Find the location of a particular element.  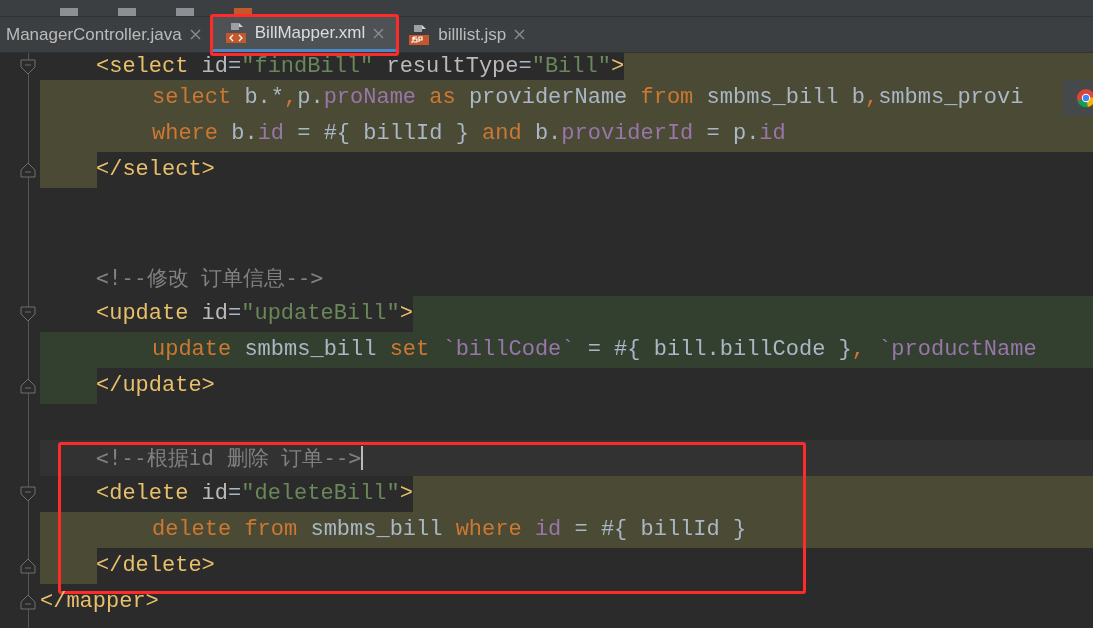

browser-popup is located at coordinates (1078, 98).